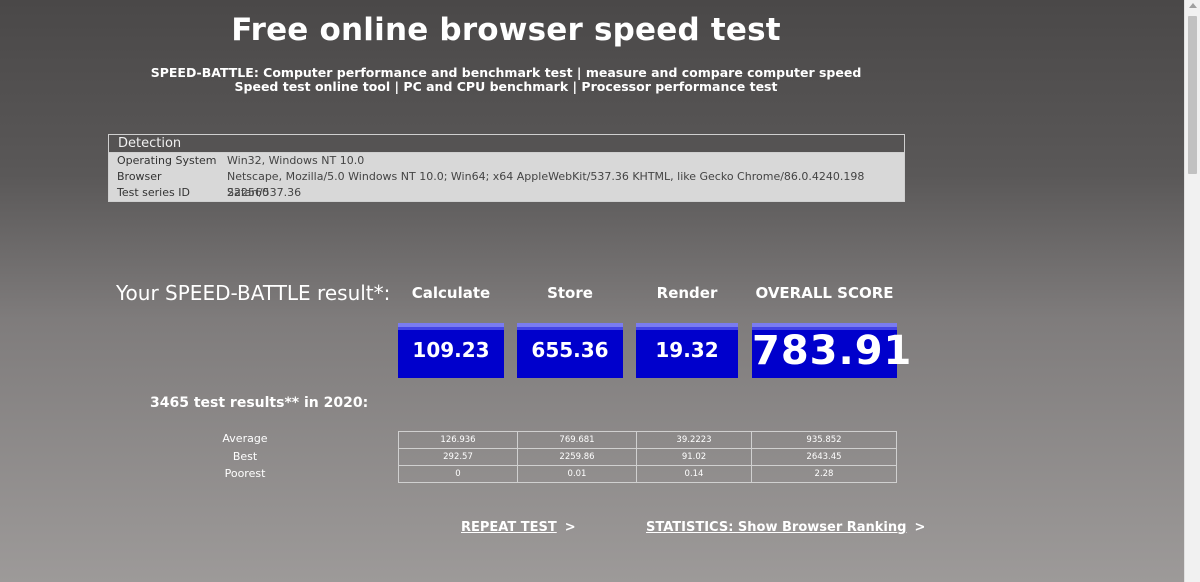 The image size is (1200, 582). Describe the element at coordinates (253, 293) in the screenshot. I see `result-label: Your SPEED-BATTLE result*:` at that location.